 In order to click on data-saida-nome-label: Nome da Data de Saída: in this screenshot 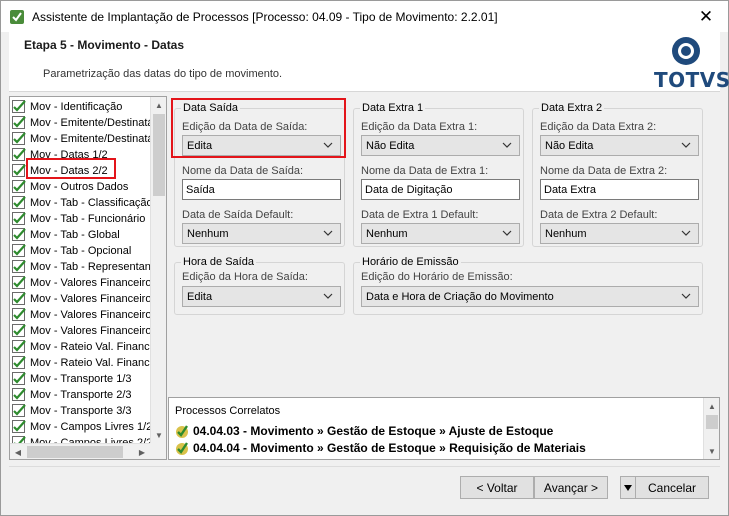, I will do `click(243, 171)`.